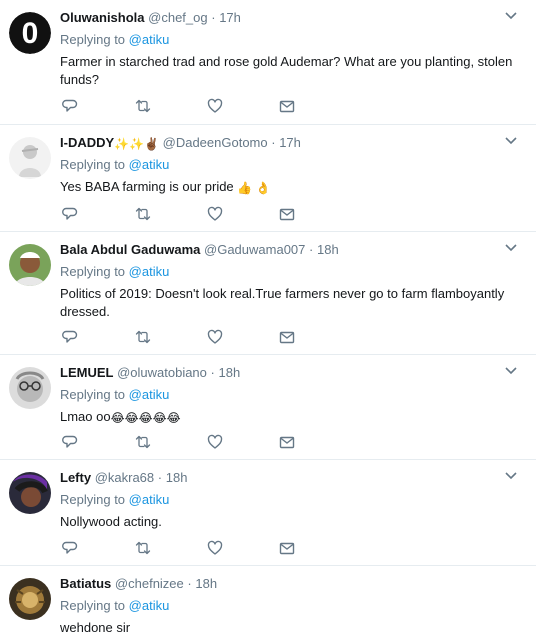  I want to click on username: @Gaduwama007, so click(254, 249).